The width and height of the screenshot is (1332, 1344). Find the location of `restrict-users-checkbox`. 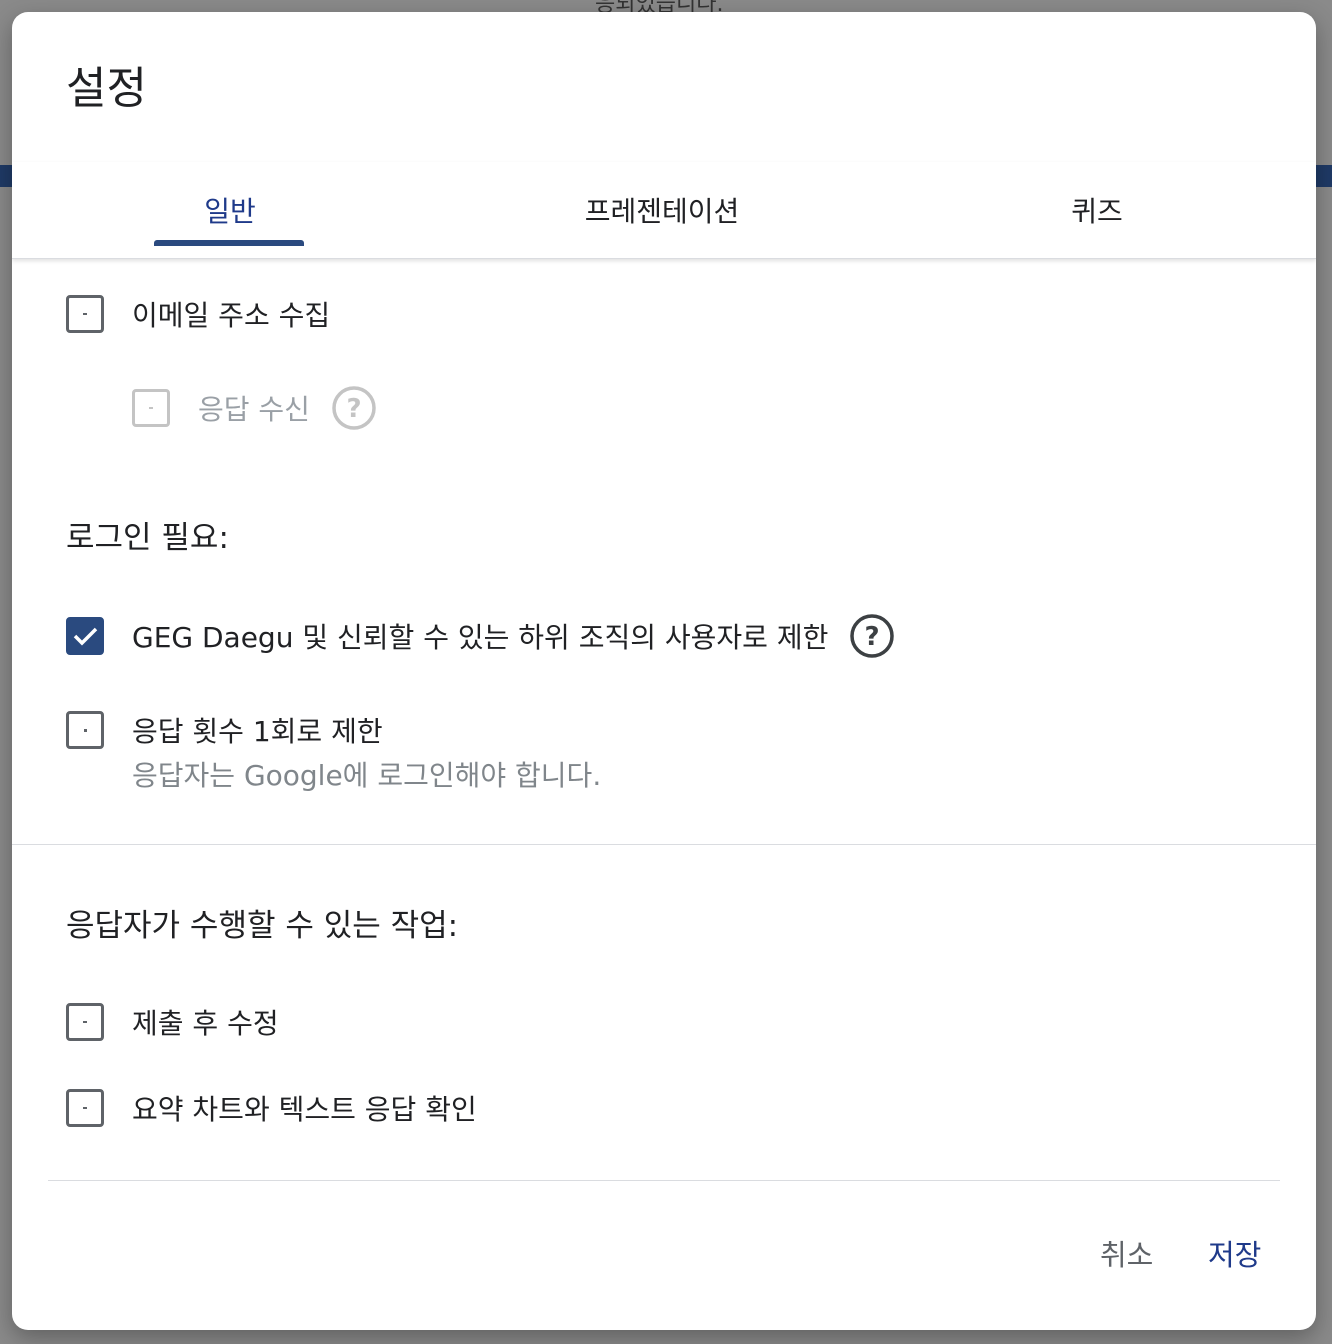

restrict-users-checkbox is located at coordinates (85, 636).